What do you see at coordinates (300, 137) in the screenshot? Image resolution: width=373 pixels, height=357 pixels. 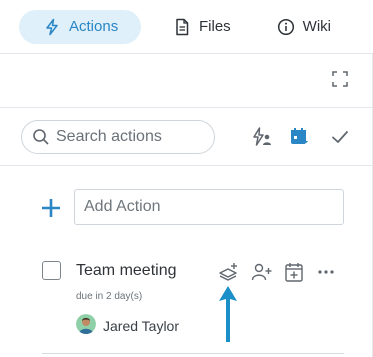 I see `calendar-filter-icon` at bounding box center [300, 137].